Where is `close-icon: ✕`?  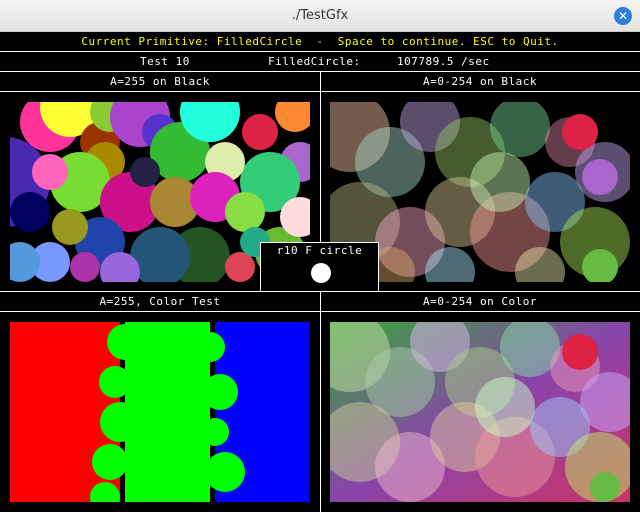
close-icon: ✕ is located at coordinates (623, 16).